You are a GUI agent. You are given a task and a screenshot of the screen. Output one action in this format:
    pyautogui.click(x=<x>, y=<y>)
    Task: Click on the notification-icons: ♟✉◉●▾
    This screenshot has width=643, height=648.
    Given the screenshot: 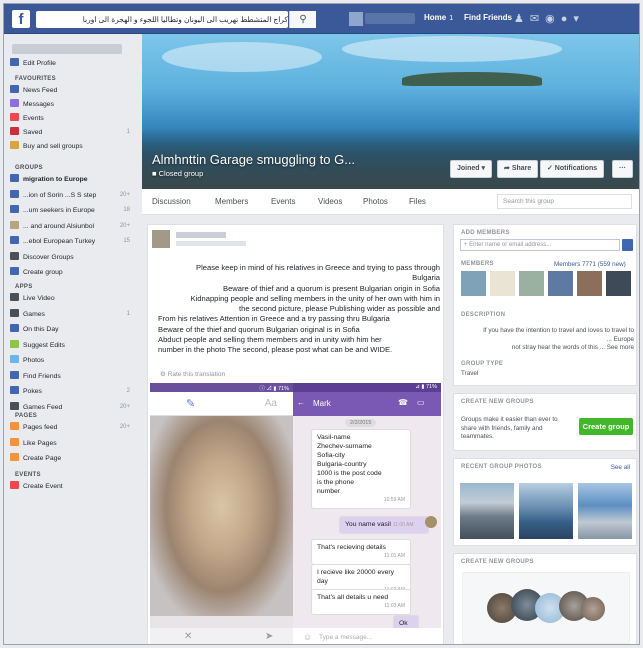 What is the action you would take?
    pyautogui.click(x=549, y=18)
    